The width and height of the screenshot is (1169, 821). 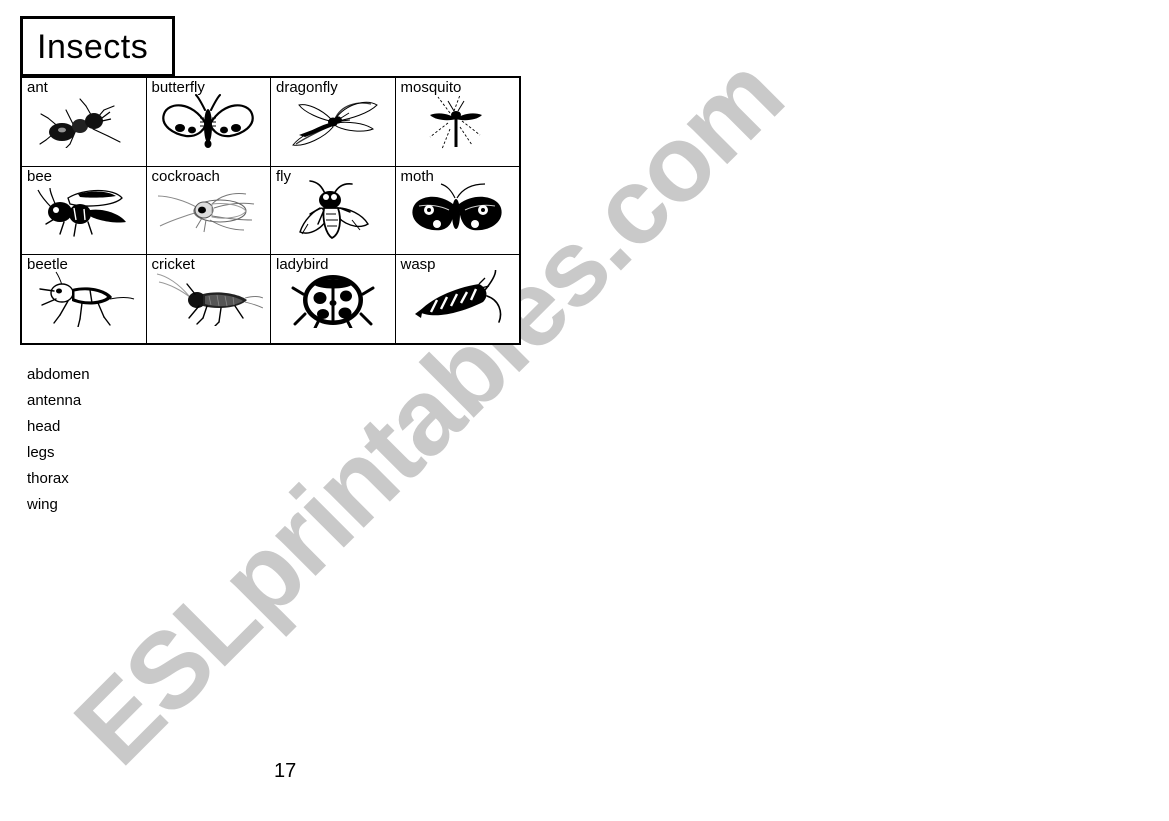 What do you see at coordinates (458, 122) in the screenshot?
I see `picture-cell-mosquito: mosquito` at bounding box center [458, 122].